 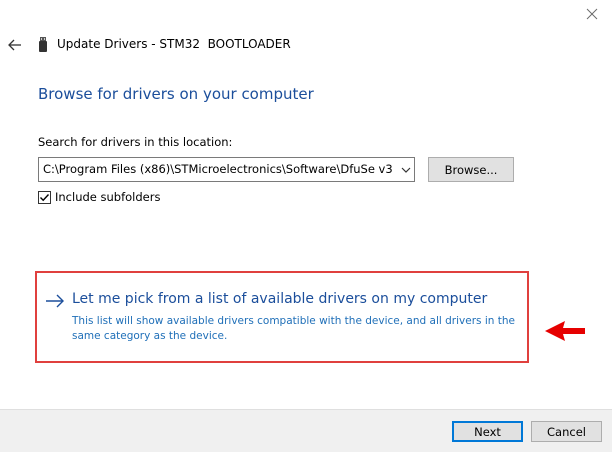 I want to click on include-subfolders-checkbox, so click(x=44, y=197).